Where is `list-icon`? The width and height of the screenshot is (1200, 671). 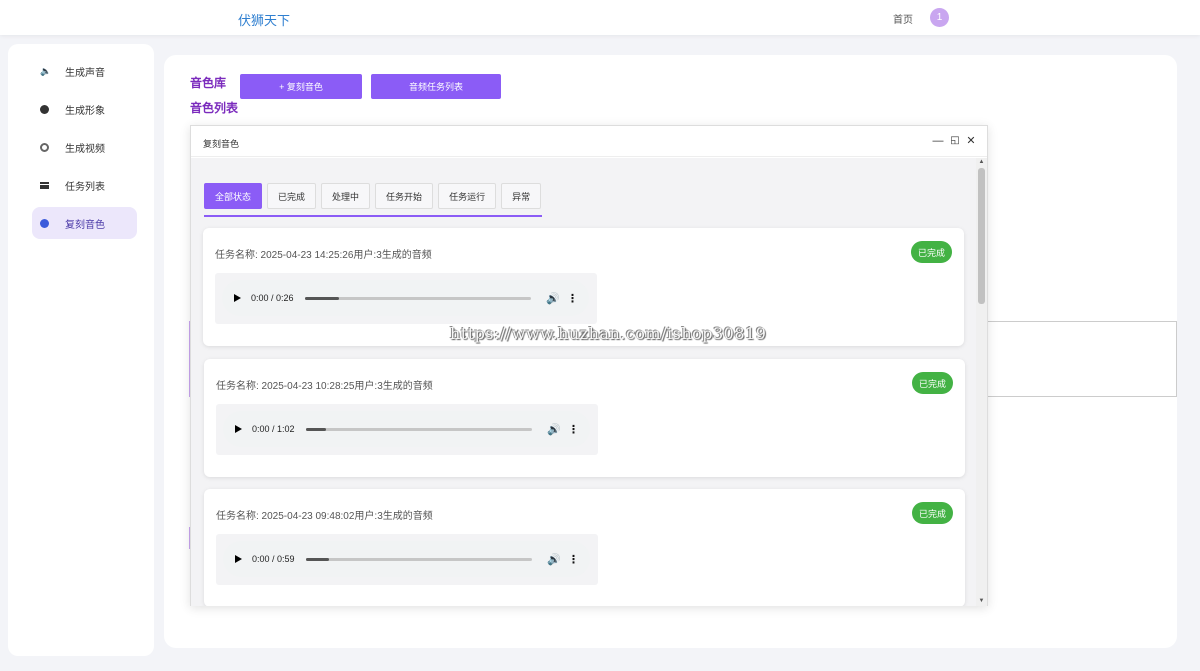
list-icon is located at coordinates (44, 185).